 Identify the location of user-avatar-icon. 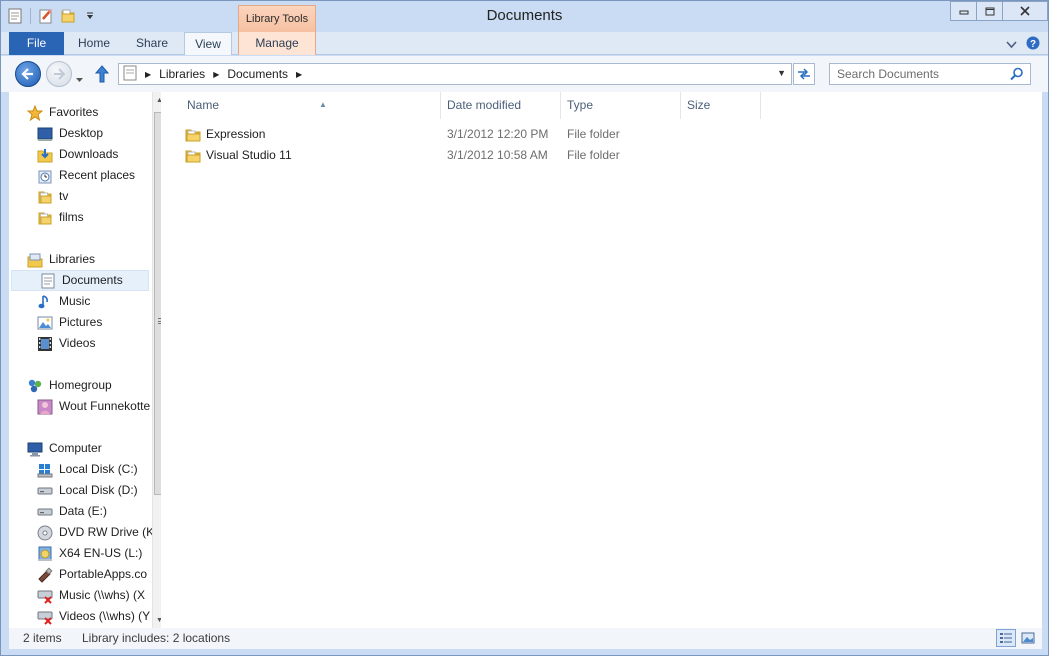
(45, 407).